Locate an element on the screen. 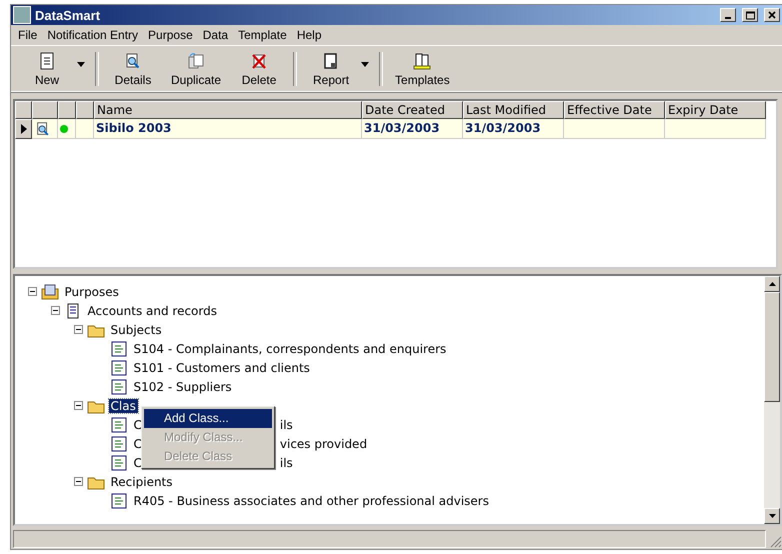 This screenshot has height=554, width=782. menu-item: Purpose is located at coordinates (170, 35).